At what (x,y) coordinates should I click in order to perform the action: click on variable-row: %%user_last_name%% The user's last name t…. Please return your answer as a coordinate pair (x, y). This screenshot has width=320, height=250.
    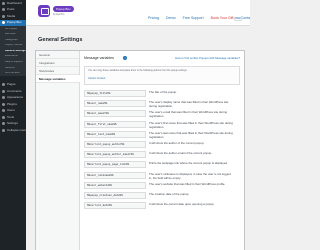
    Looking at the image, I should click on (159, 135).